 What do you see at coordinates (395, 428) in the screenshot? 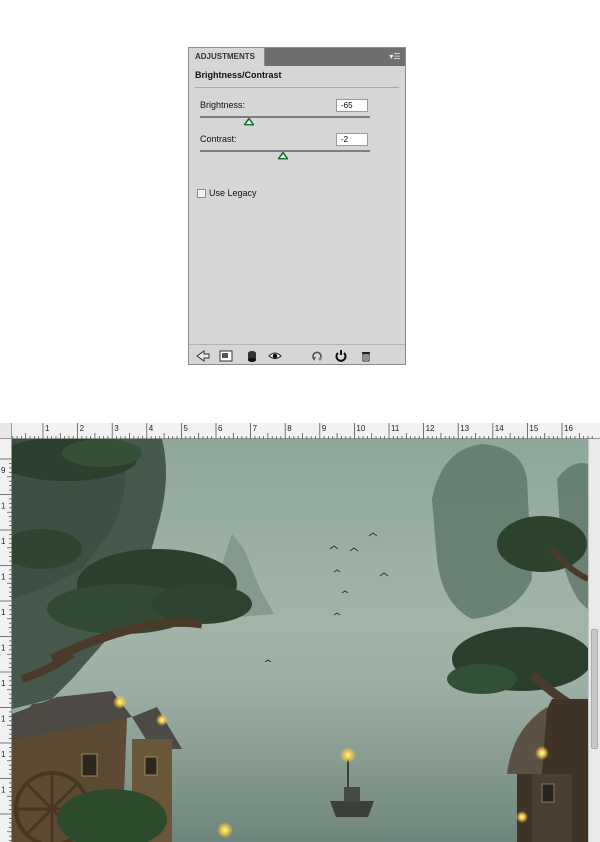
I see `ruler-label: 11` at bounding box center [395, 428].